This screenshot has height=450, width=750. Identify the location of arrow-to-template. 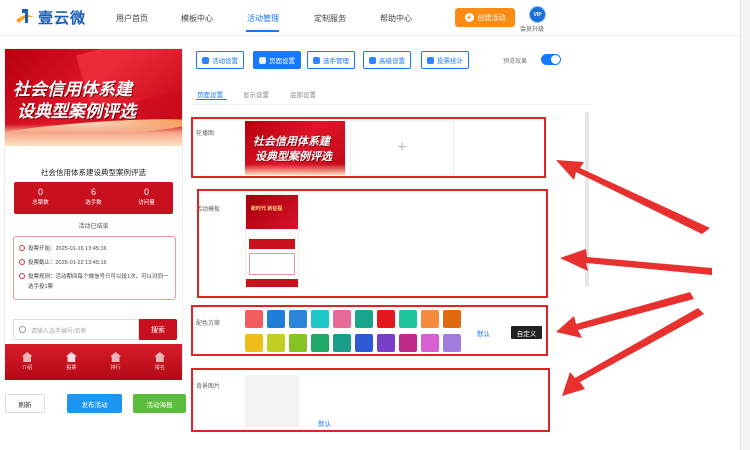
(636, 262).